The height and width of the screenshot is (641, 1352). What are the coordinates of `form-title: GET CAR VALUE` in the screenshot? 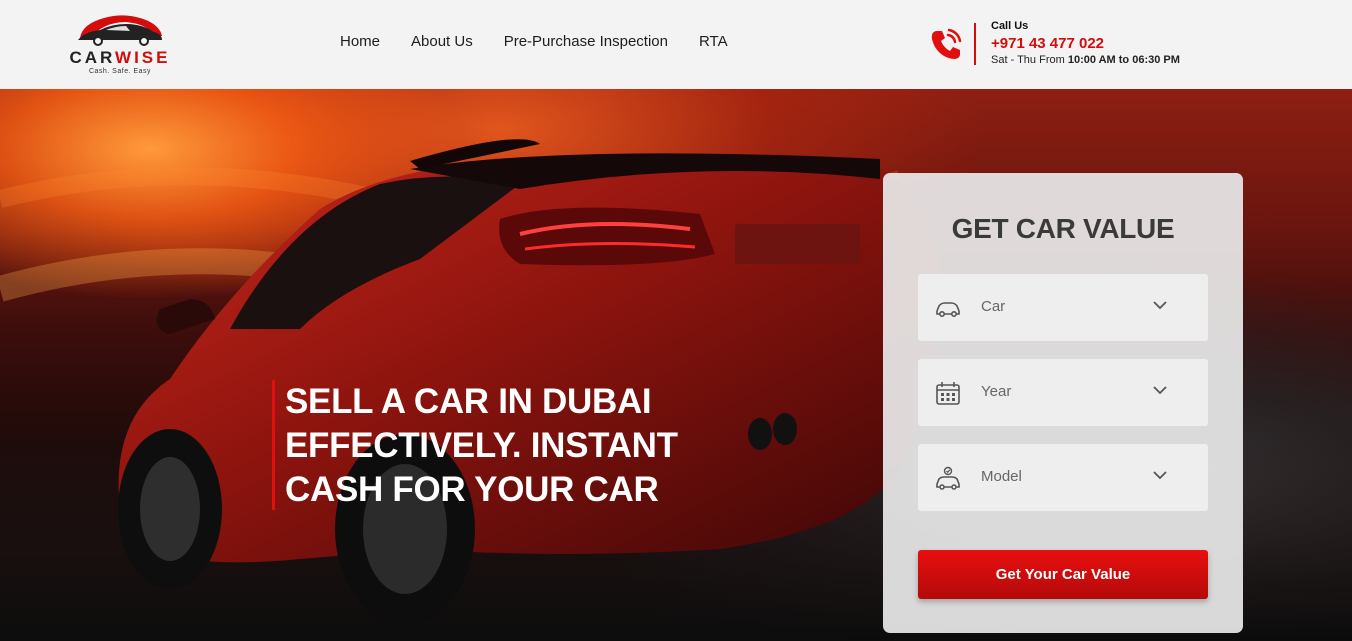 It's located at (1063, 228).